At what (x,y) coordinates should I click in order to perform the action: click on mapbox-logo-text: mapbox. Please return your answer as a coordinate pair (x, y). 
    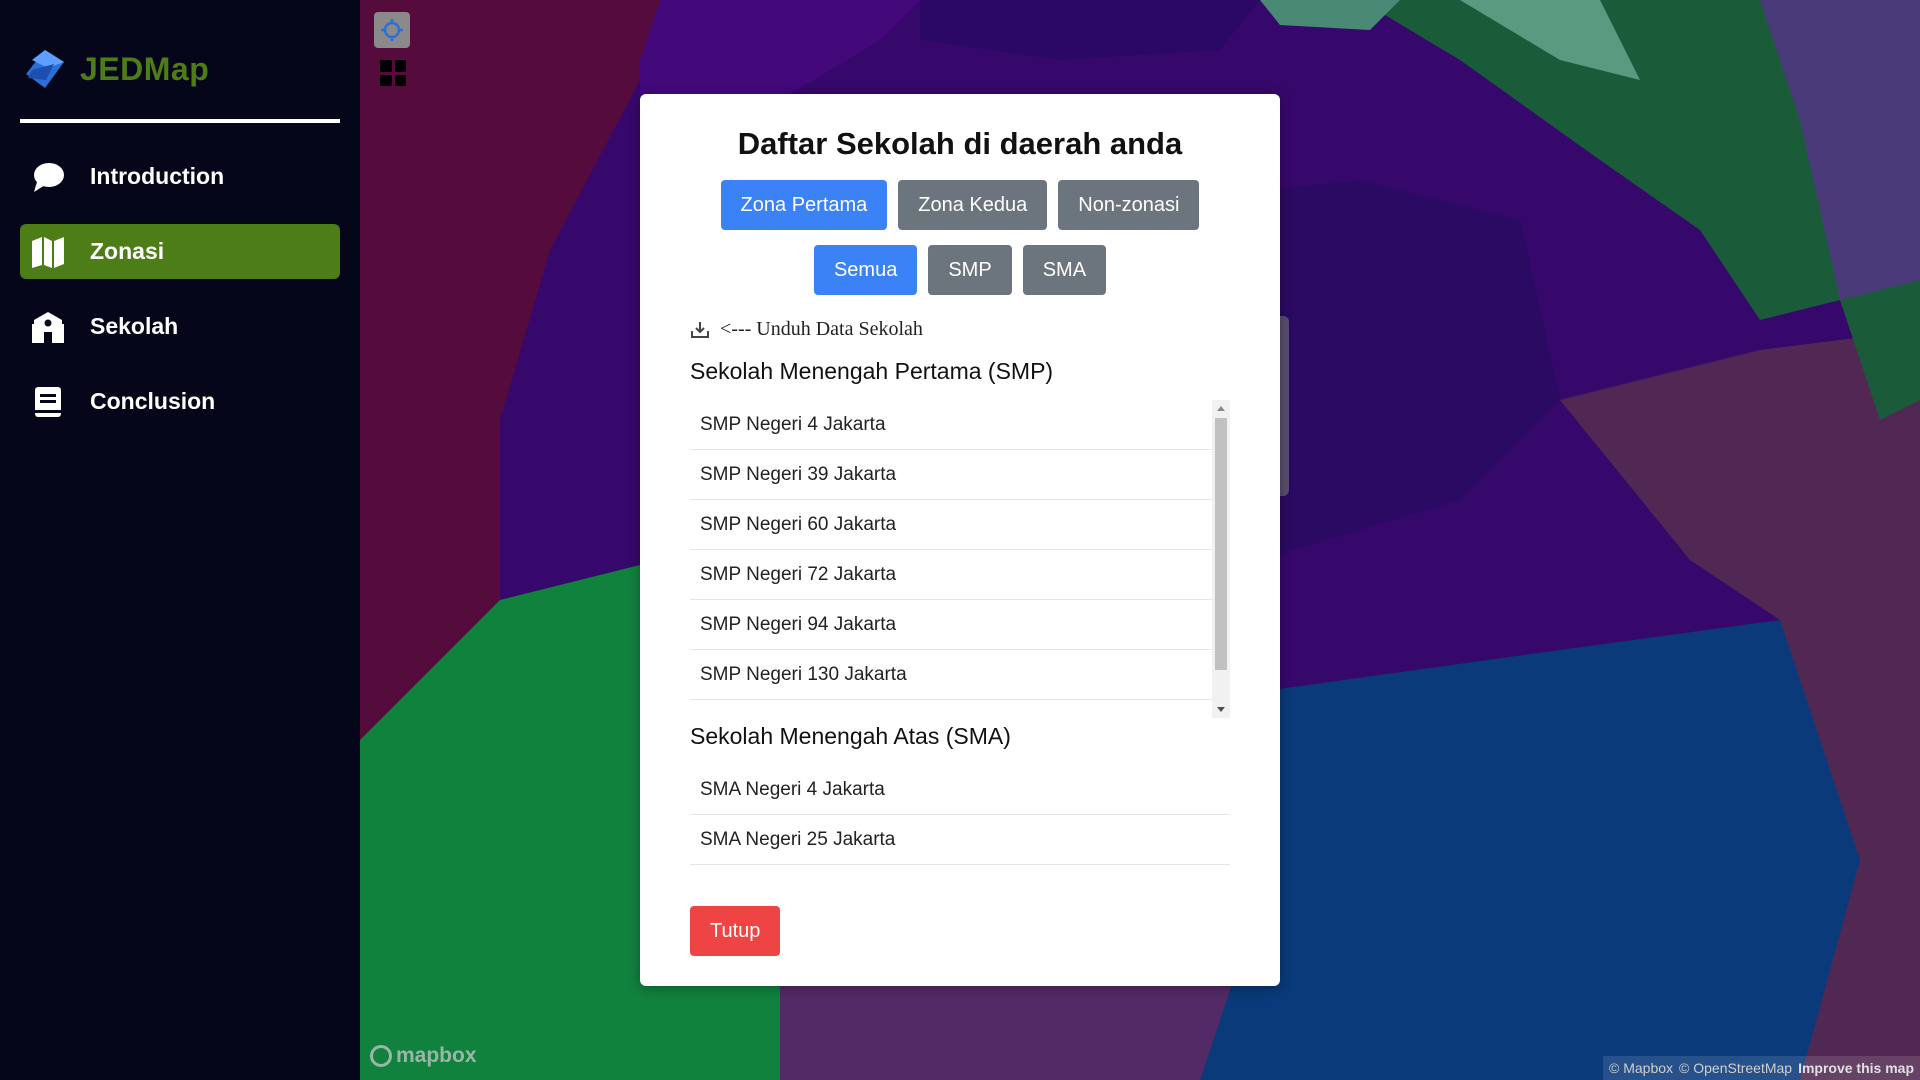
    Looking at the image, I should click on (436, 1055).